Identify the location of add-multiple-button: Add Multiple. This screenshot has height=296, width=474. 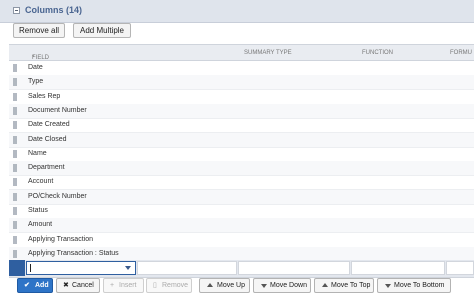
(102, 30).